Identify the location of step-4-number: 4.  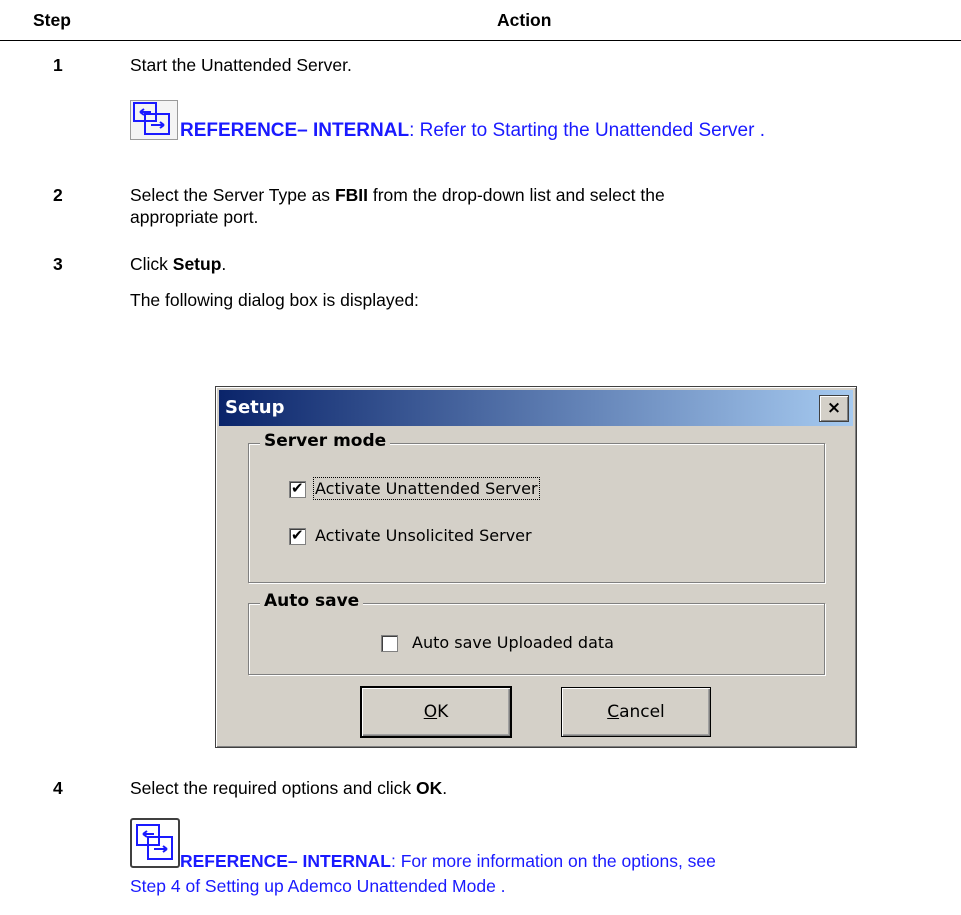
(58, 788).